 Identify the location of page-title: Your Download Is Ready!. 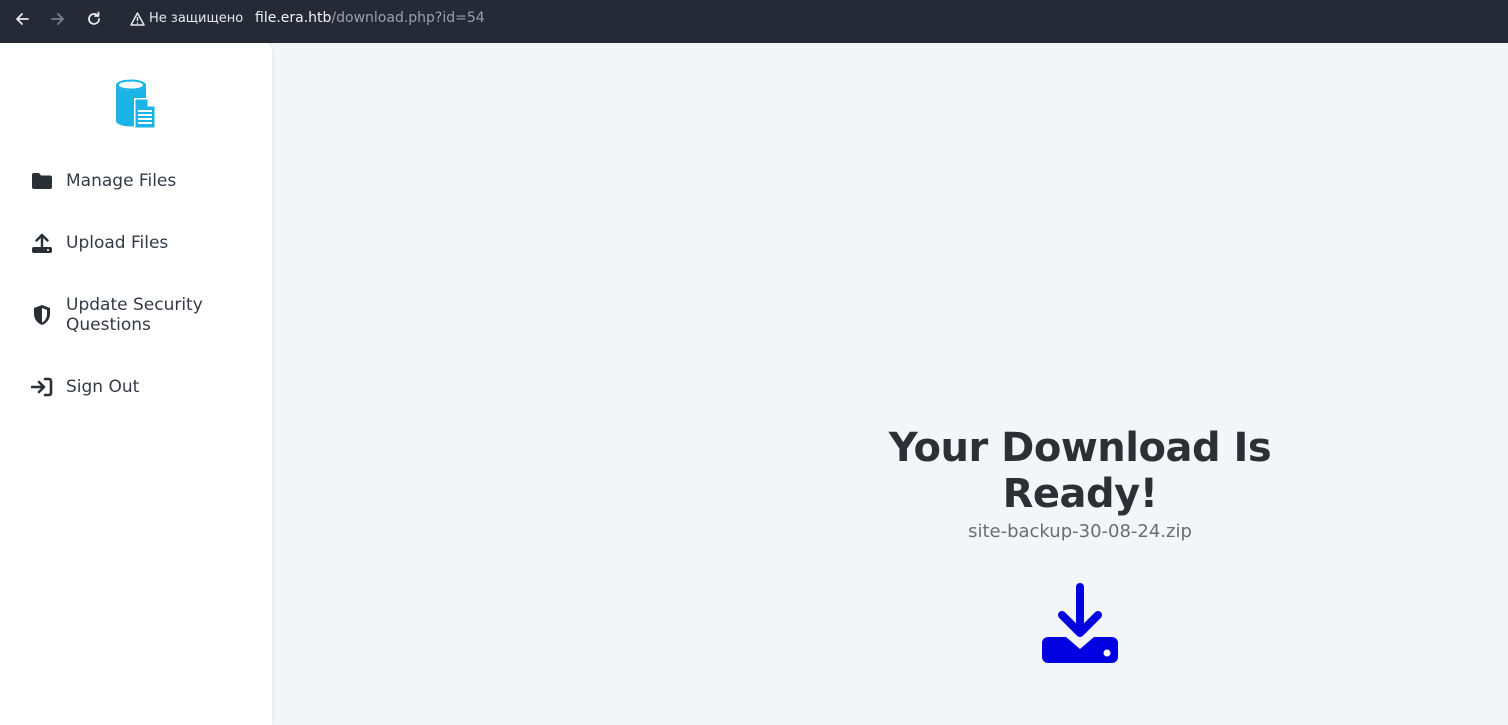
(1080, 471).